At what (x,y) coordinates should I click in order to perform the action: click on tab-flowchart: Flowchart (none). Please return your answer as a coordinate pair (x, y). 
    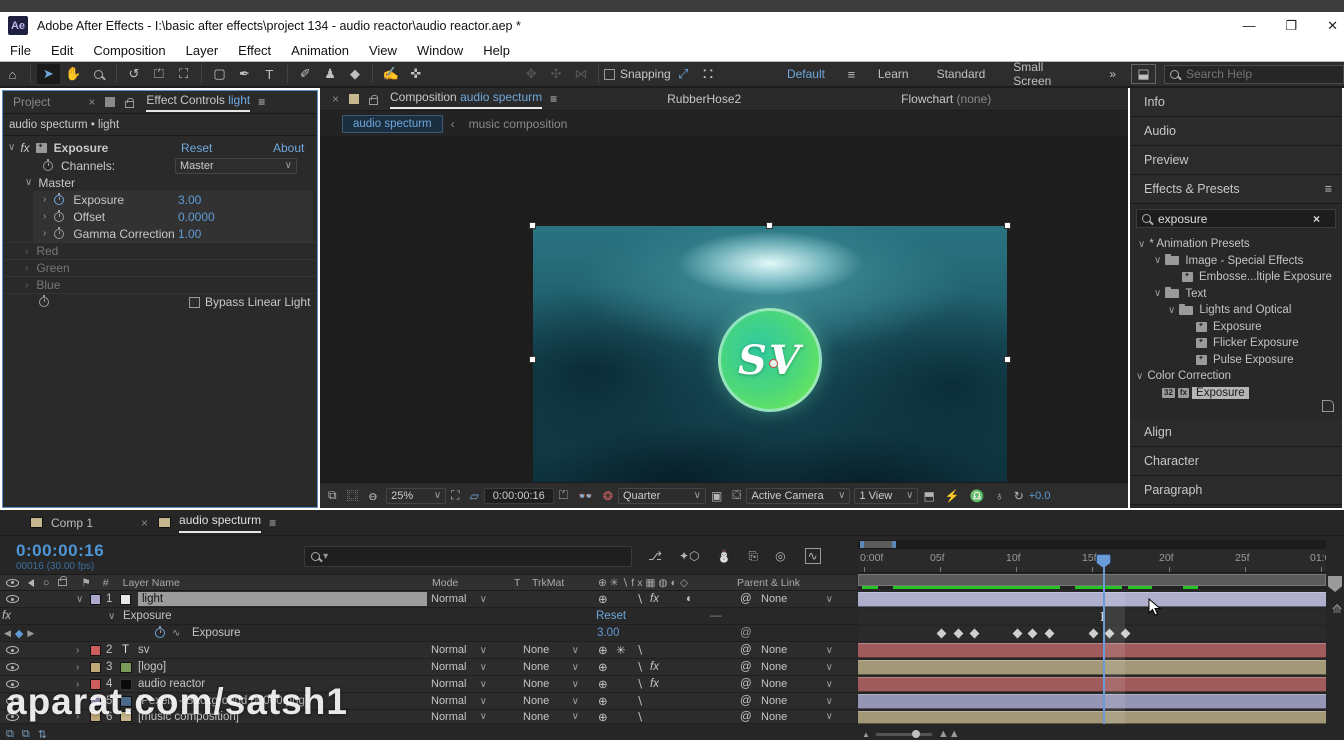
    Looking at the image, I should click on (946, 99).